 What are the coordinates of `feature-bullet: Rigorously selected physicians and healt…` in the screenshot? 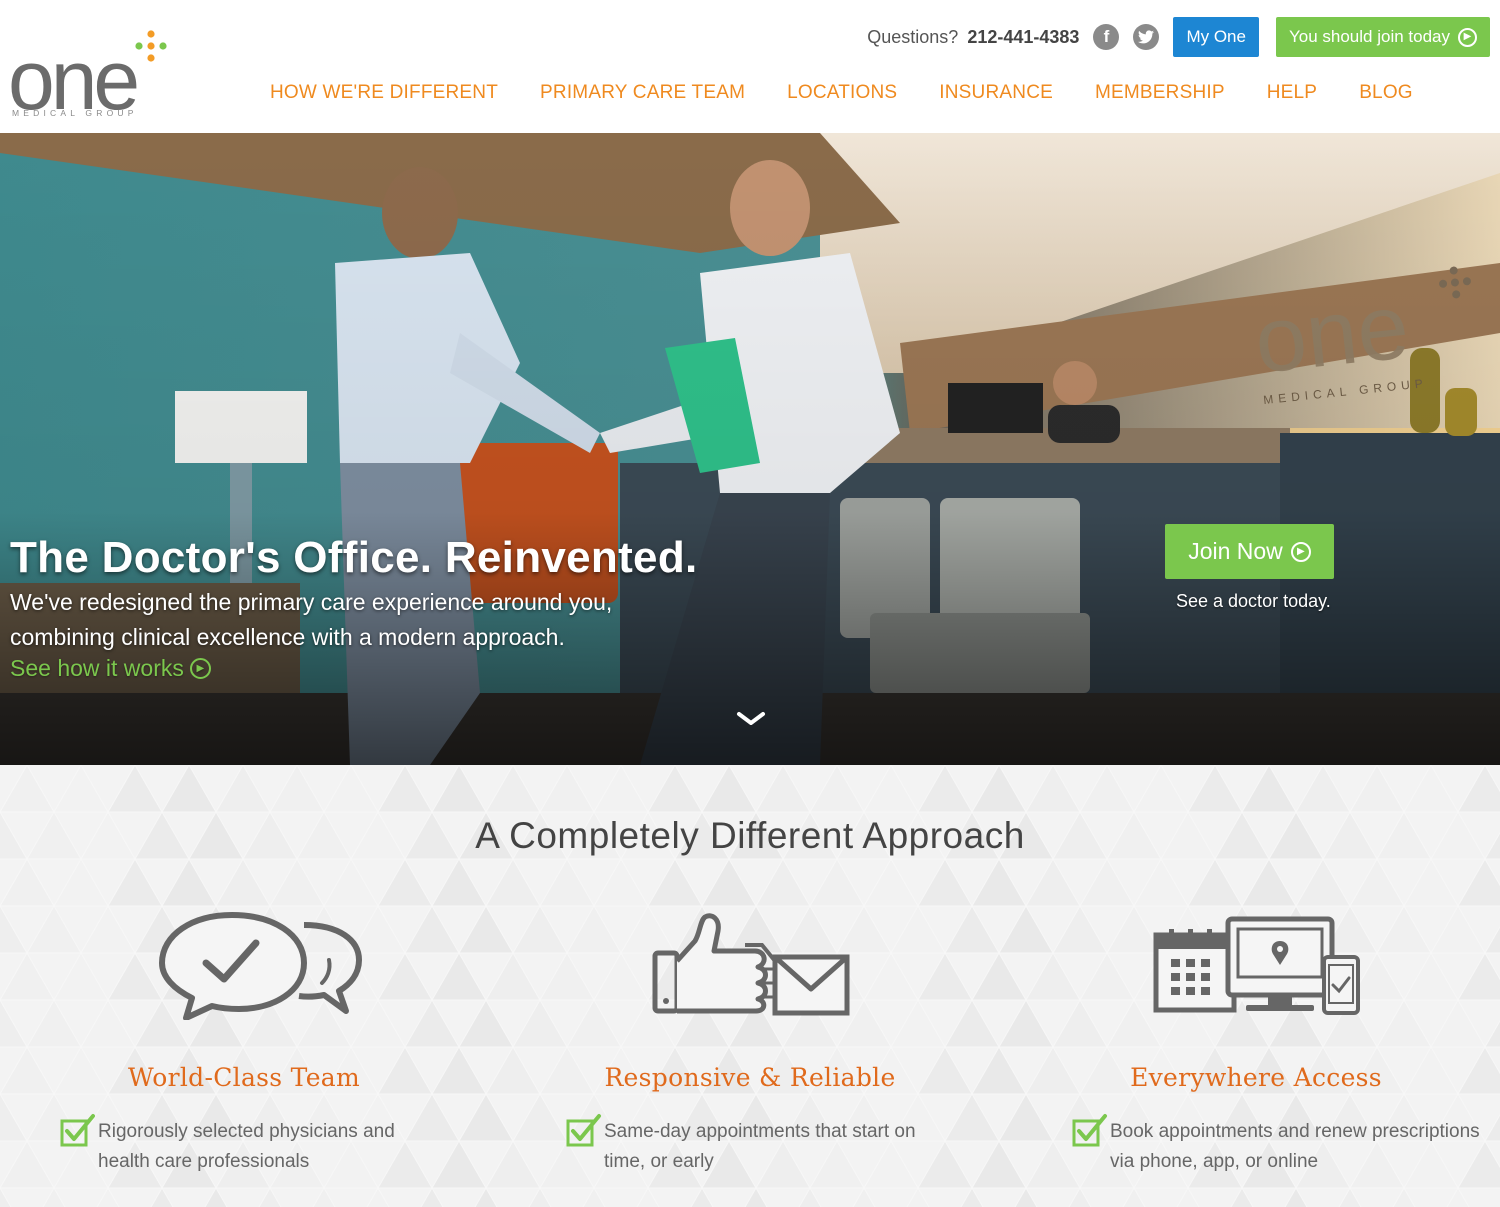 It's located at (250, 1145).